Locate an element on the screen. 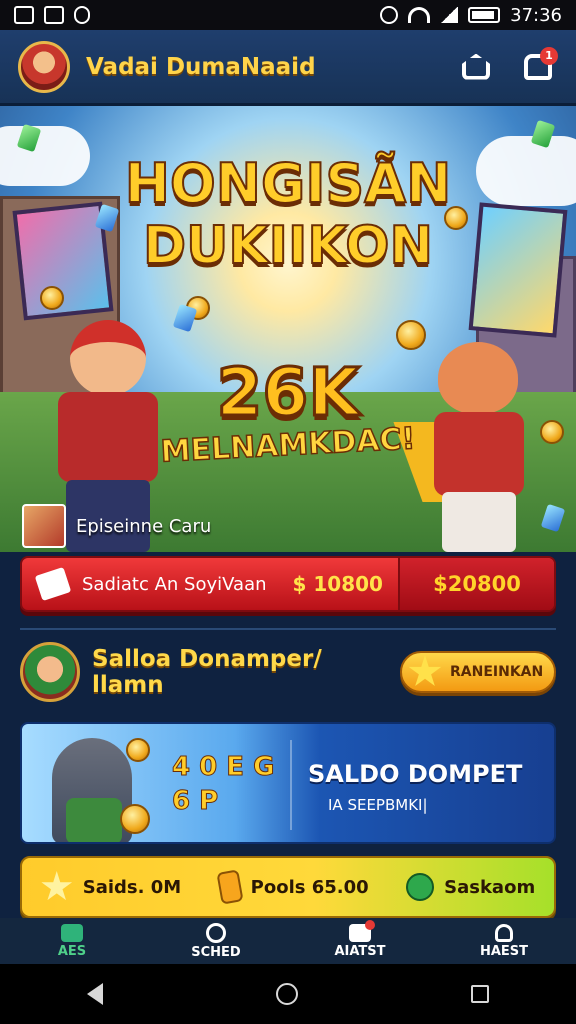 The image size is (576, 1024). ticket-icon is located at coordinates (53, 584).